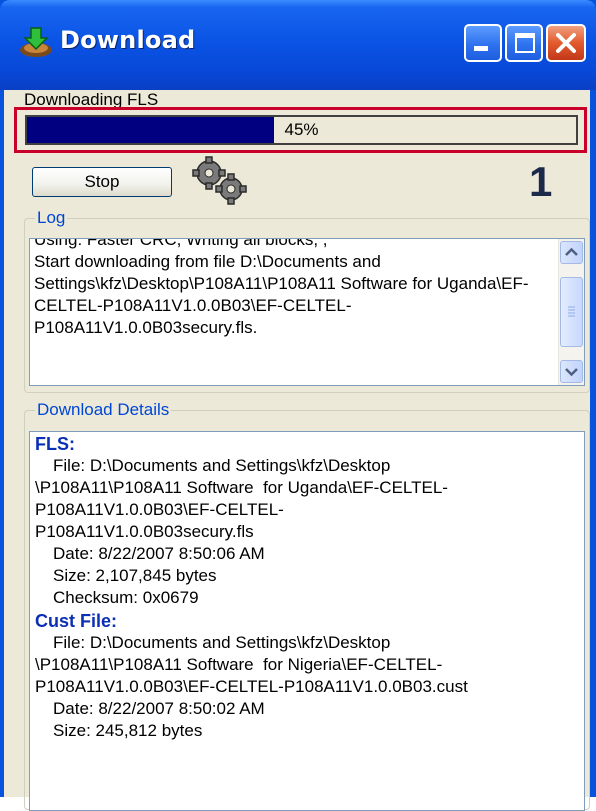 This screenshot has height=811, width=596. I want to click on fls-file-line: P108A11V1.0.0B03\EF-CELTEL-, so click(159, 509).